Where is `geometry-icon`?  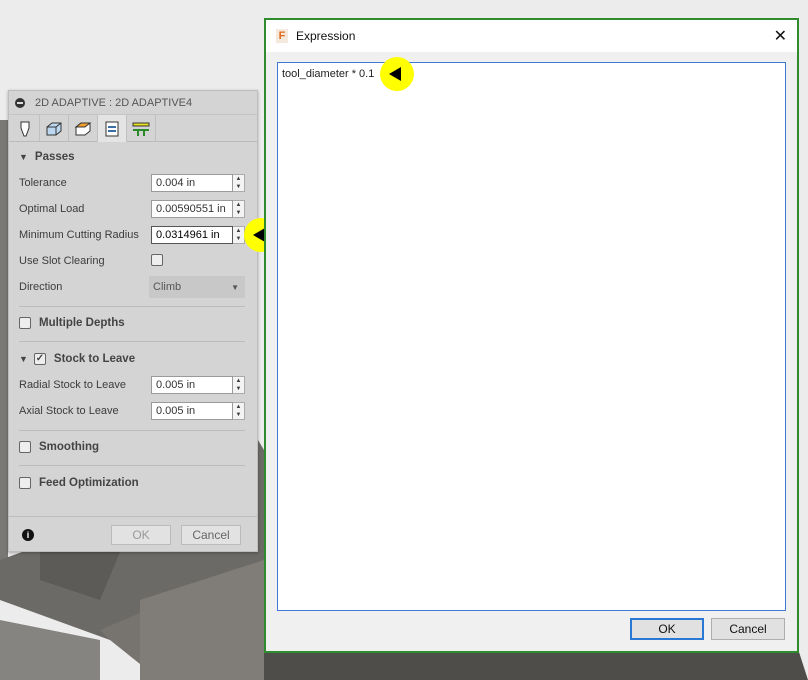 geometry-icon is located at coordinates (54, 128).